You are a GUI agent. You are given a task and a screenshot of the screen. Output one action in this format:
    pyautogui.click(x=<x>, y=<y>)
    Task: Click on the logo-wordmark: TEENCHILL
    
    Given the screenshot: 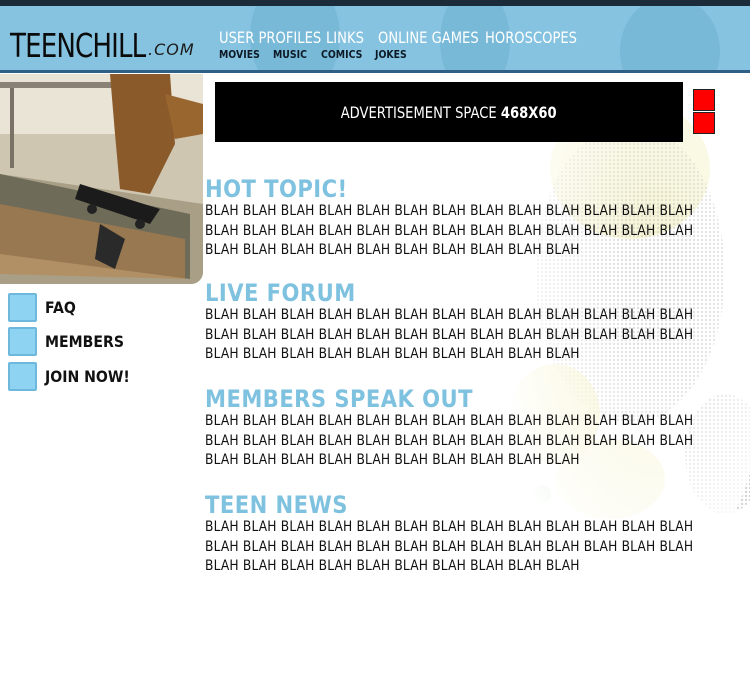 What is the action you would take?
    pyautogui.click(x=78, y=45)
    